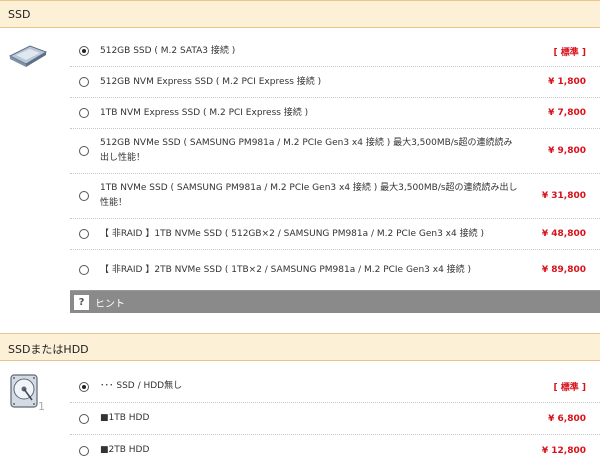  I want to click on option-price: ¥ 31,800, so click(563, 196).